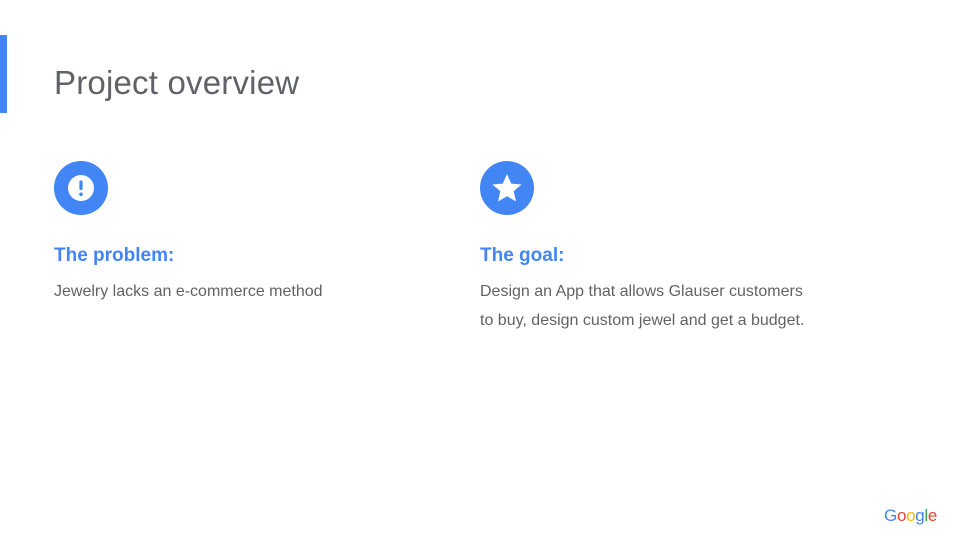 Image resolution: width=960 pixels, height=540 pixels. I want to click on google-logo: Google, so click(910, 516).